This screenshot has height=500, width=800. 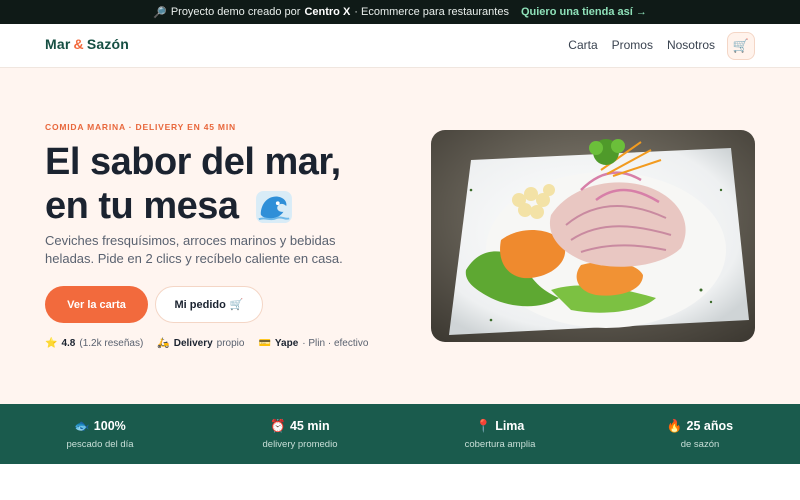 What do you see at coordinates (700, 434) in the screenshot?
I see `stat-experience: 🔥 25 años de sazón` at bounding box center [700, 434].